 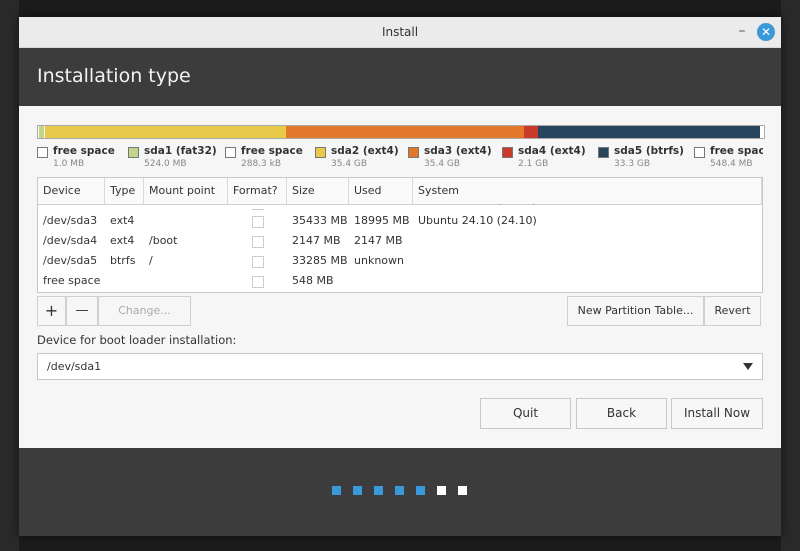 What do you see at coordinates (552, 151) in the screenshot?
I see `legend-label: sda4 (ext4)` at bounding box center [552, 151].